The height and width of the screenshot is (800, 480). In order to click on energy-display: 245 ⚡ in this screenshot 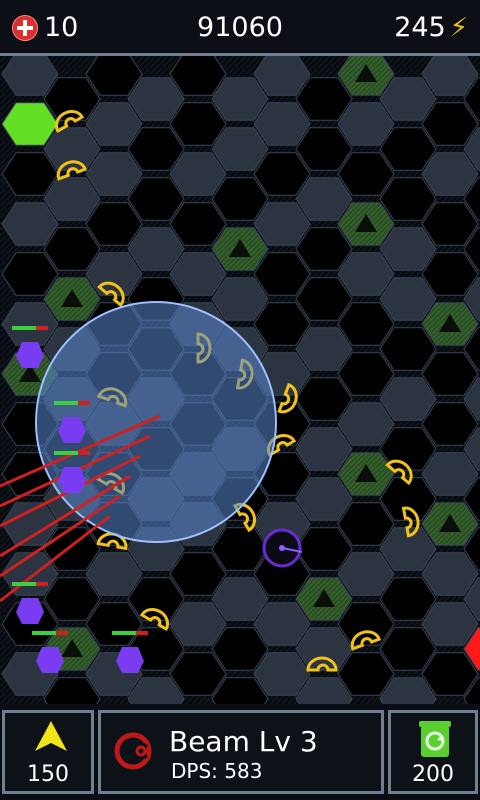, I will do `click(431, 27)`.